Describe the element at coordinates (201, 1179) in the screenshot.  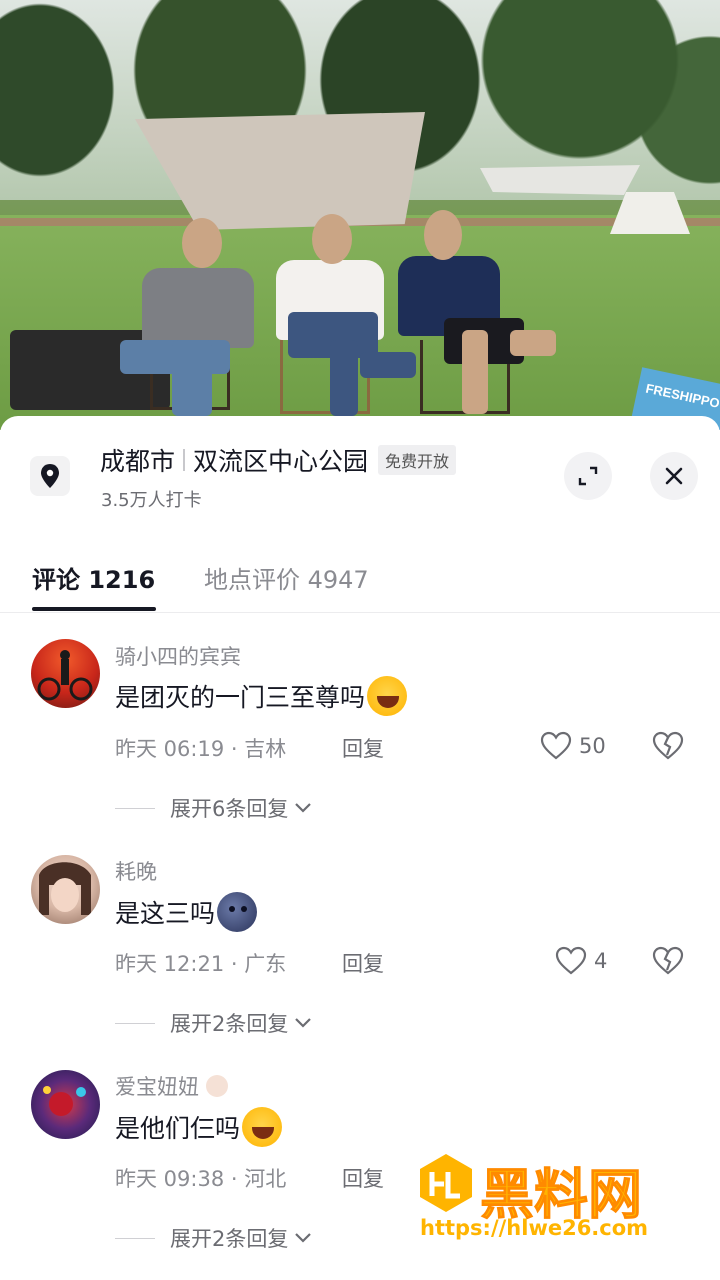
I see `comment-meta: 昨天 09:38 · 河北` at that location.